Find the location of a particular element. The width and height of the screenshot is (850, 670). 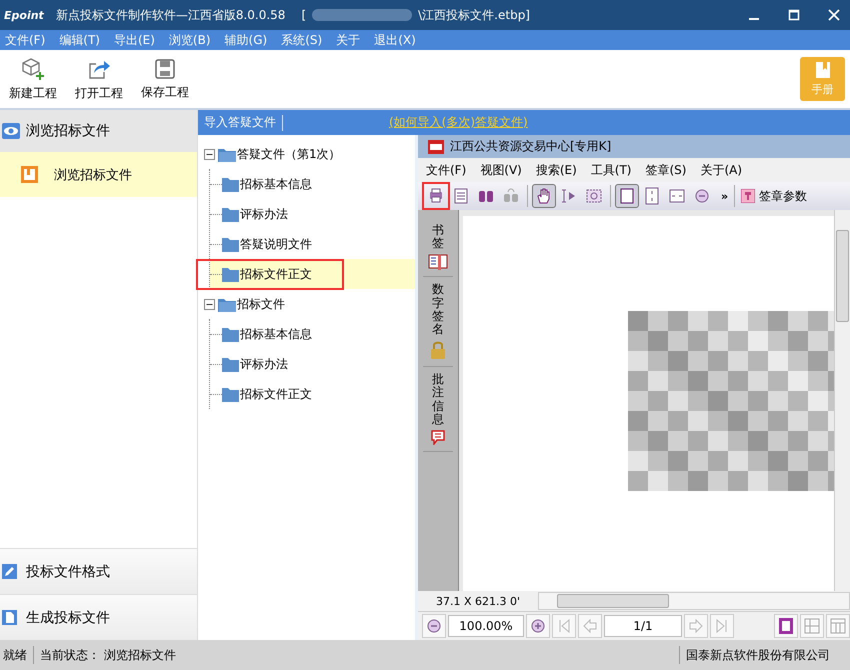

zoom-field: 100.00% is located at coordinates (486, 626).